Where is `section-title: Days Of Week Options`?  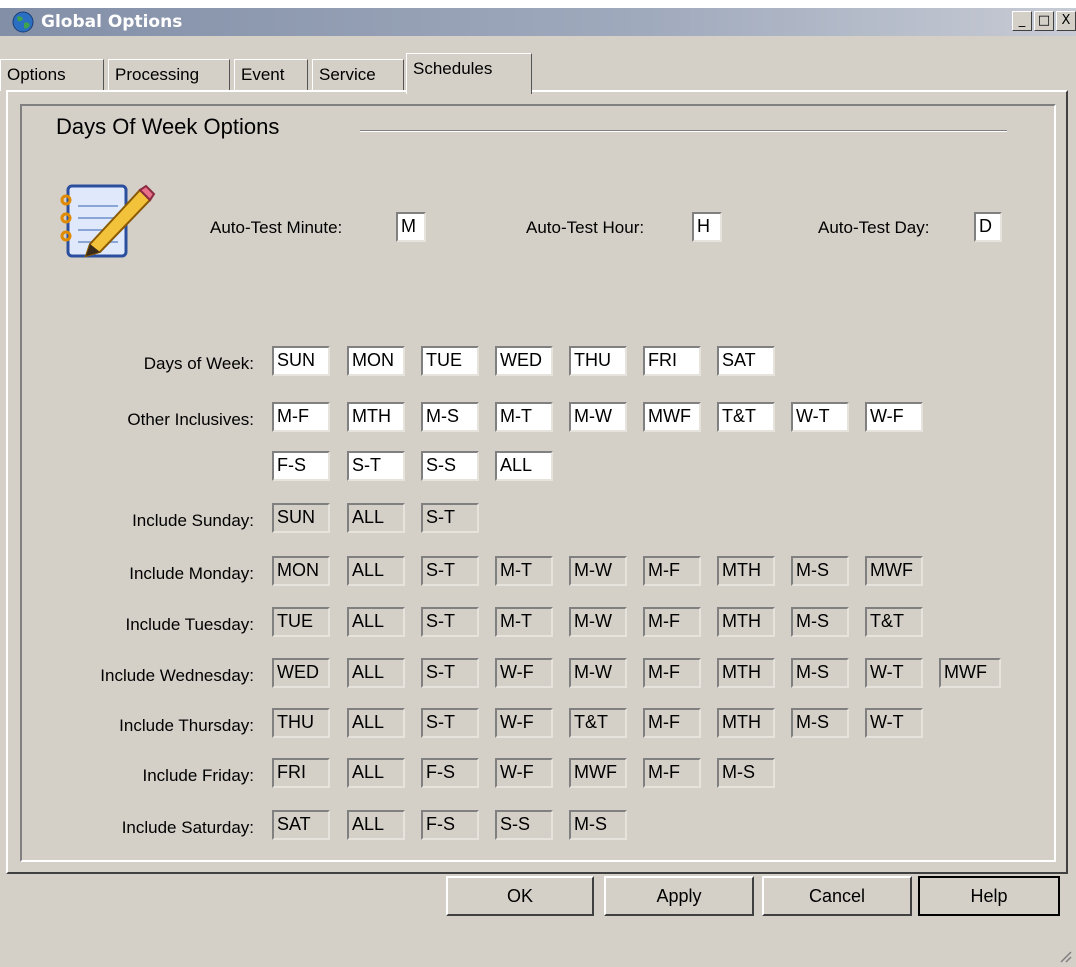 section-title: Days Of Week Options is located at coordinates (168, 126).